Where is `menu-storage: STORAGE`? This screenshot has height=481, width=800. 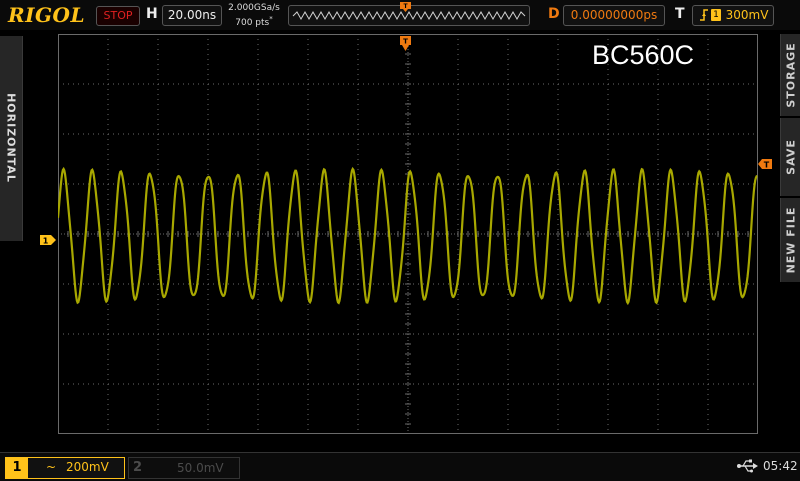
menu-storage: STORAGE is located at coordinates (790, 75).